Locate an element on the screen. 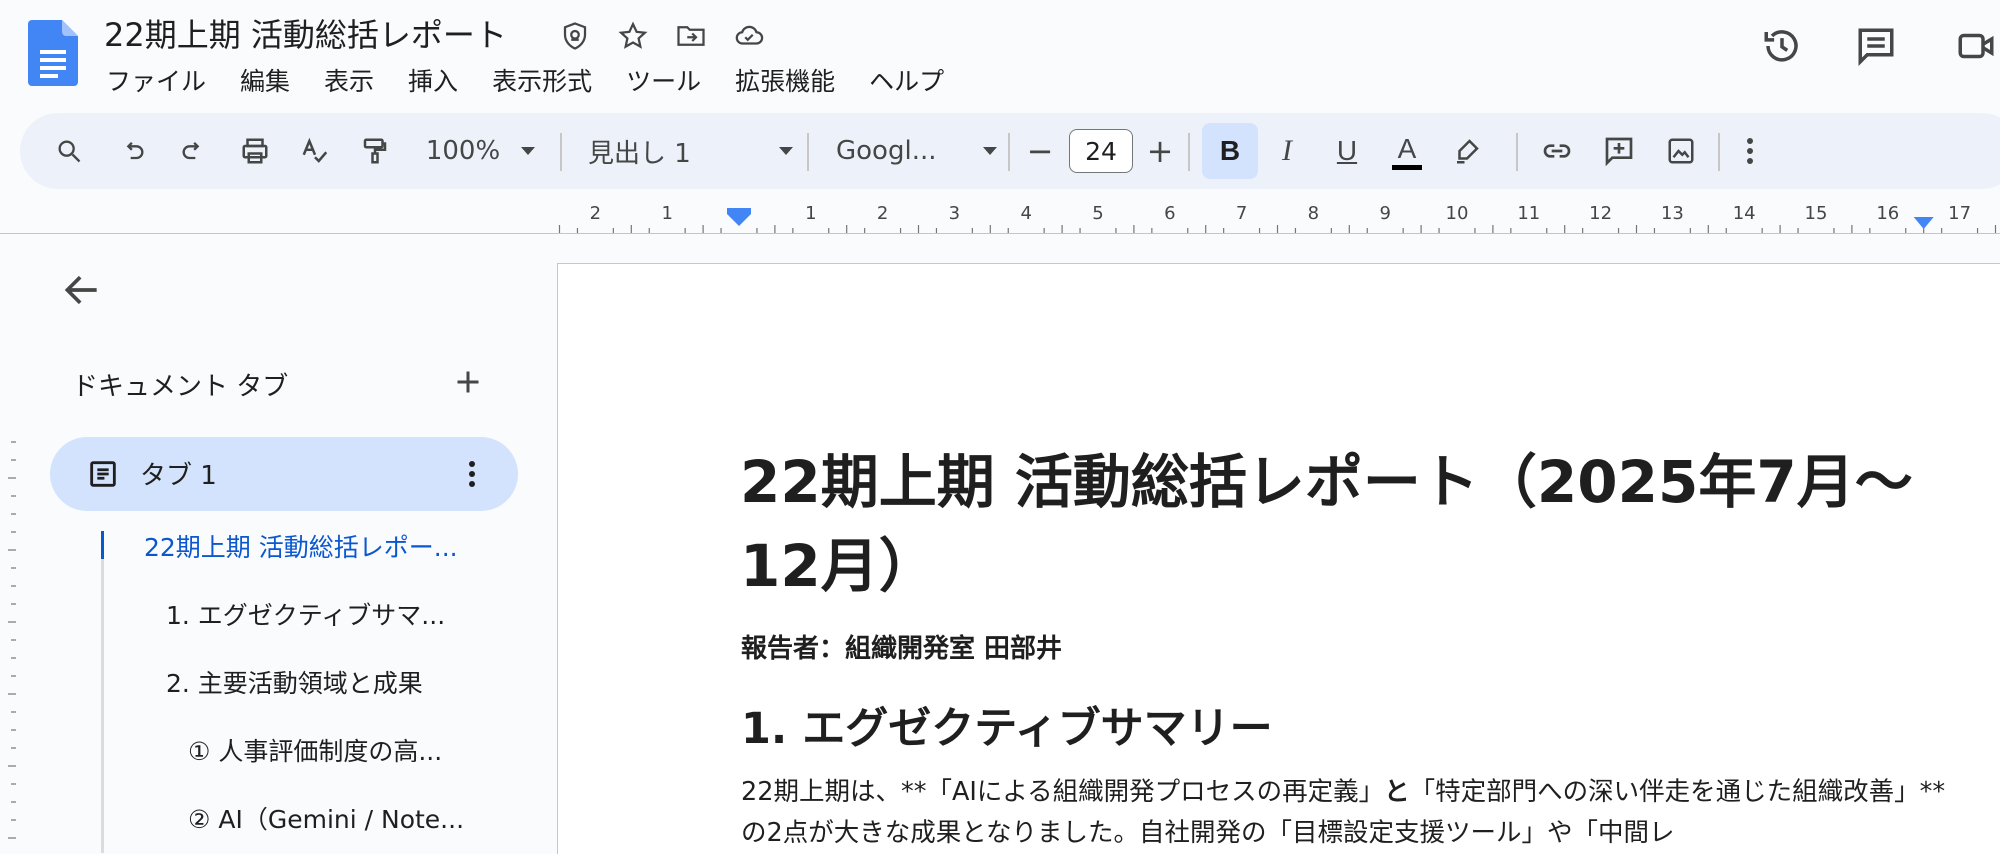  ruler-number: 10 is located at coordinates (1457, 213).